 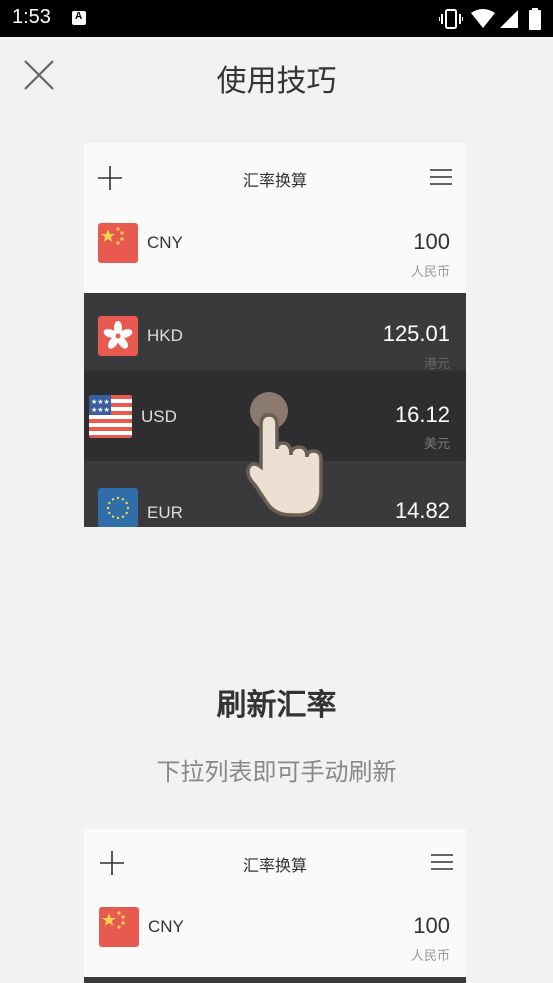 I want to click on app-notification-icon, so click(x=79, y=18).